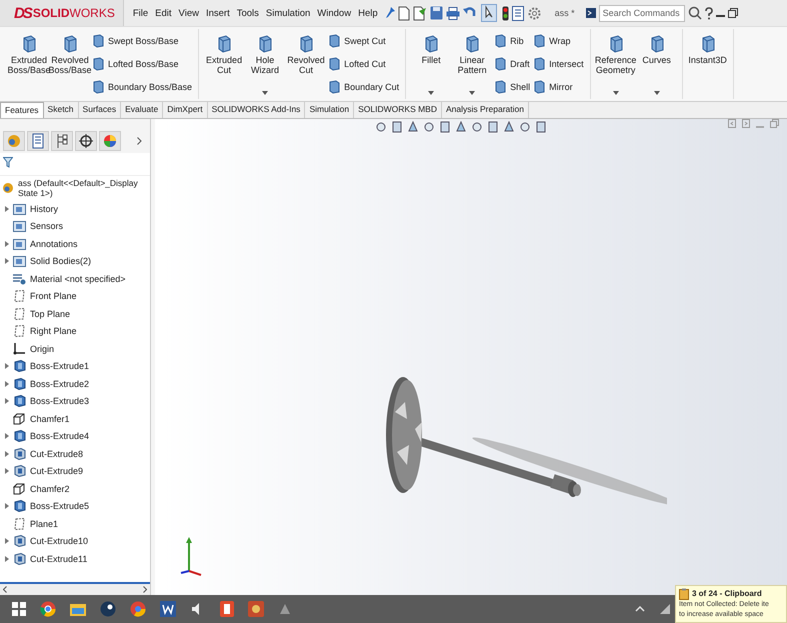 This screenshot has height=623, width=787. I want to click on tree-item: Cut-Extrude11, so click(59, 559).